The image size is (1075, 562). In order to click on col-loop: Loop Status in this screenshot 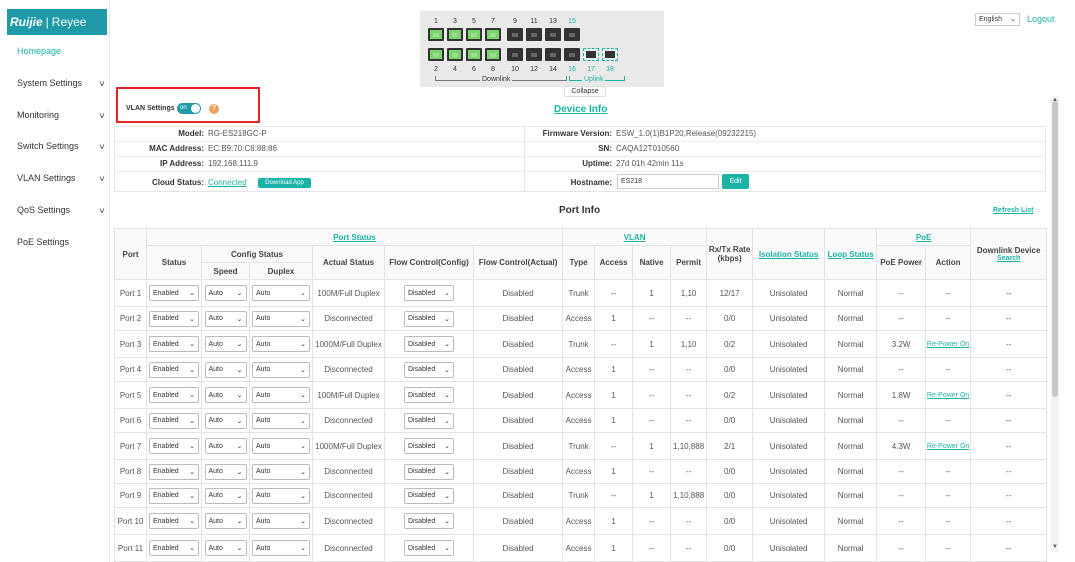, I will do `click(851, 254)`.